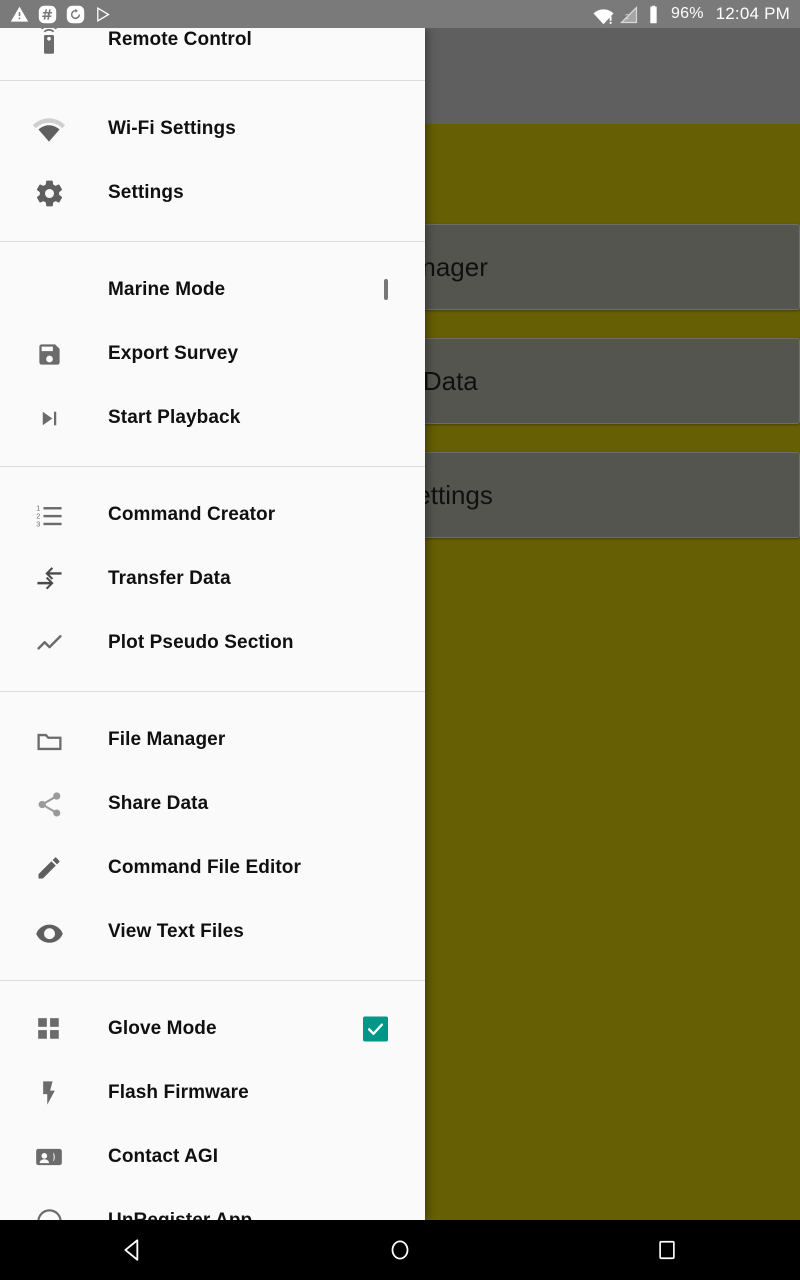 The height and width of the screenshot is (1280, 800). Describe the element at coordinates (173, 353) in the screenshot. I see `drawer-item-label: Export Survey` at that location.